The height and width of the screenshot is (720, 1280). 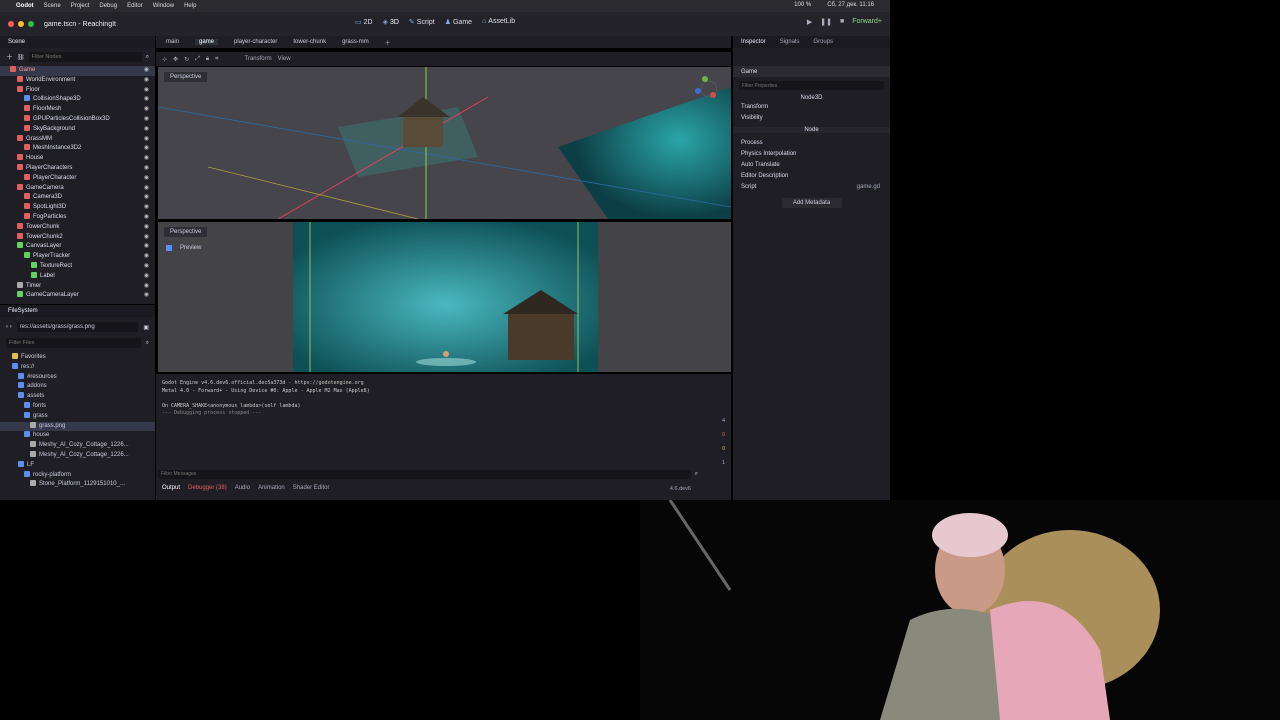 What do you see at coordinates (197, 59) in the screenshot?
I see `scale-tool-icon: ⤢` at bounding box center [197, 59].